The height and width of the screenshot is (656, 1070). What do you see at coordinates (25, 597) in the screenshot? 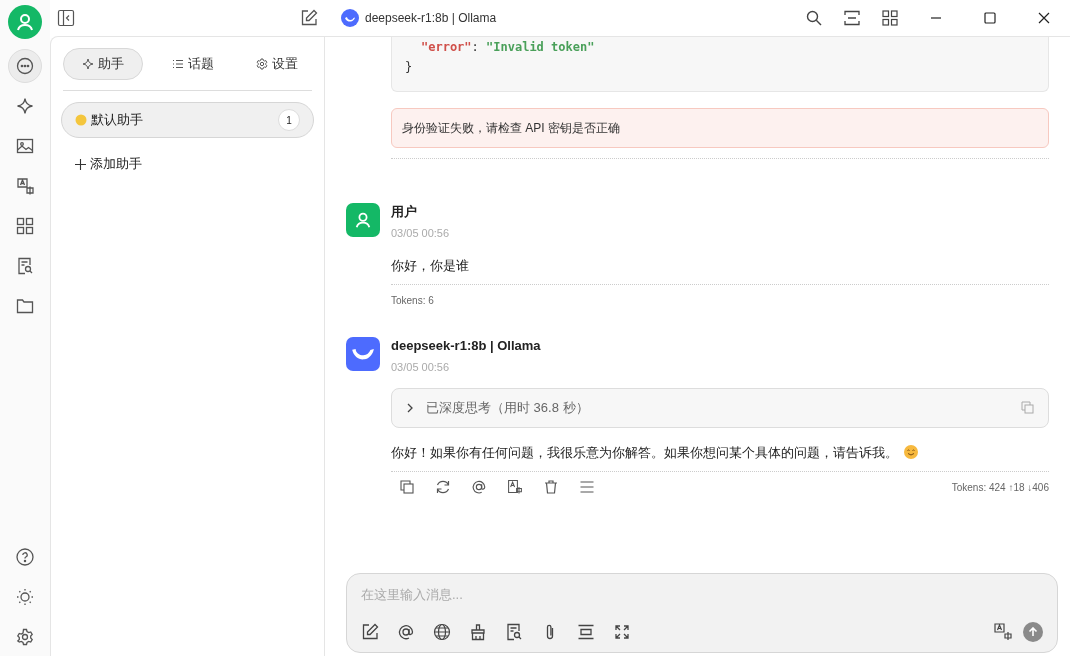
I see `sun-icon` at bounding box center [25, 597].